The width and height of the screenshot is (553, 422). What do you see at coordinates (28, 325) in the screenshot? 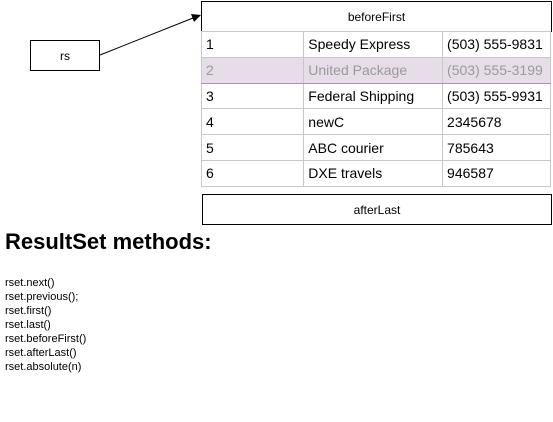
I see `method-item: rset.last()` at bounding box center [28, 325].